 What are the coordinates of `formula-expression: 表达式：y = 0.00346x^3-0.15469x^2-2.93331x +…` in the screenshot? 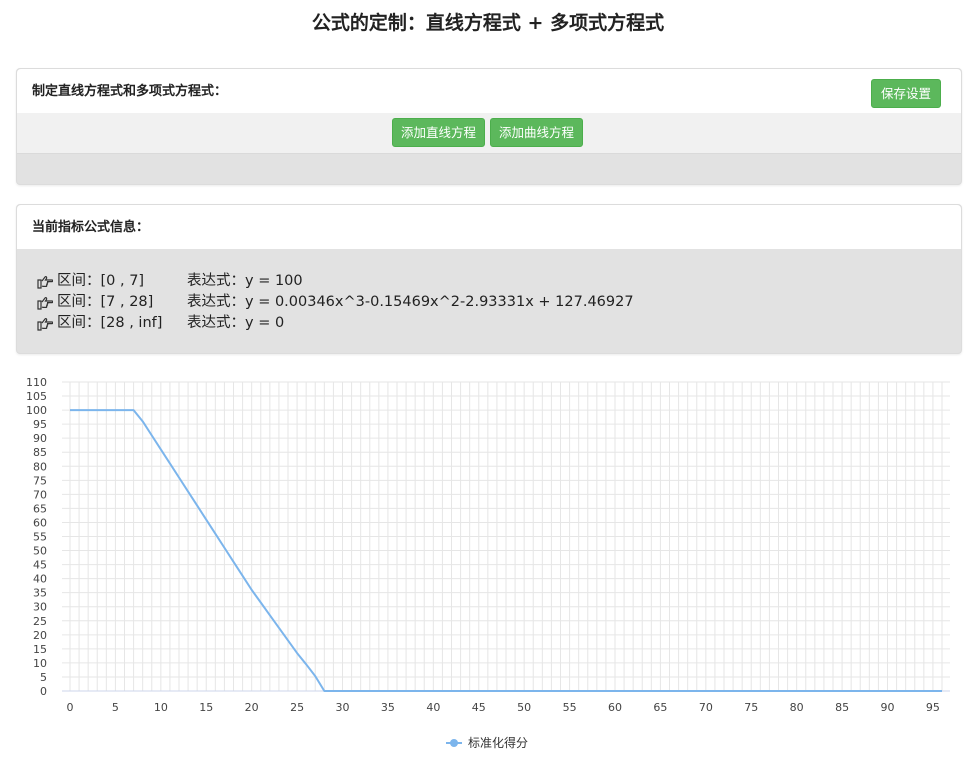 It's located at (410, 302).